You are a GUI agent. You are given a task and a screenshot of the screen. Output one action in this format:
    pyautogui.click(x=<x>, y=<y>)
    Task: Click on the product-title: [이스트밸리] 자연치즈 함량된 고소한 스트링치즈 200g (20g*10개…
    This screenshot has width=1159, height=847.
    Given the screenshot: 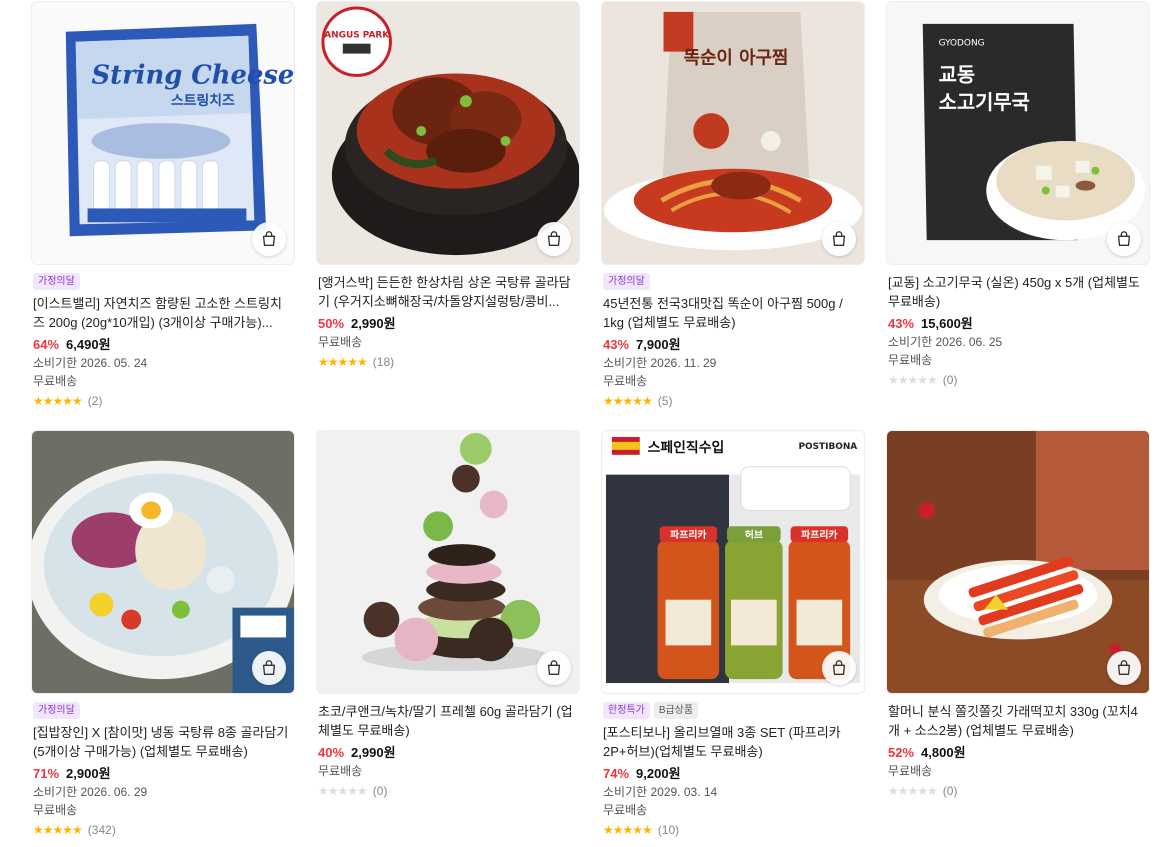 What is the action you would take?
    pyautogui.click(x=163, y=313)
    